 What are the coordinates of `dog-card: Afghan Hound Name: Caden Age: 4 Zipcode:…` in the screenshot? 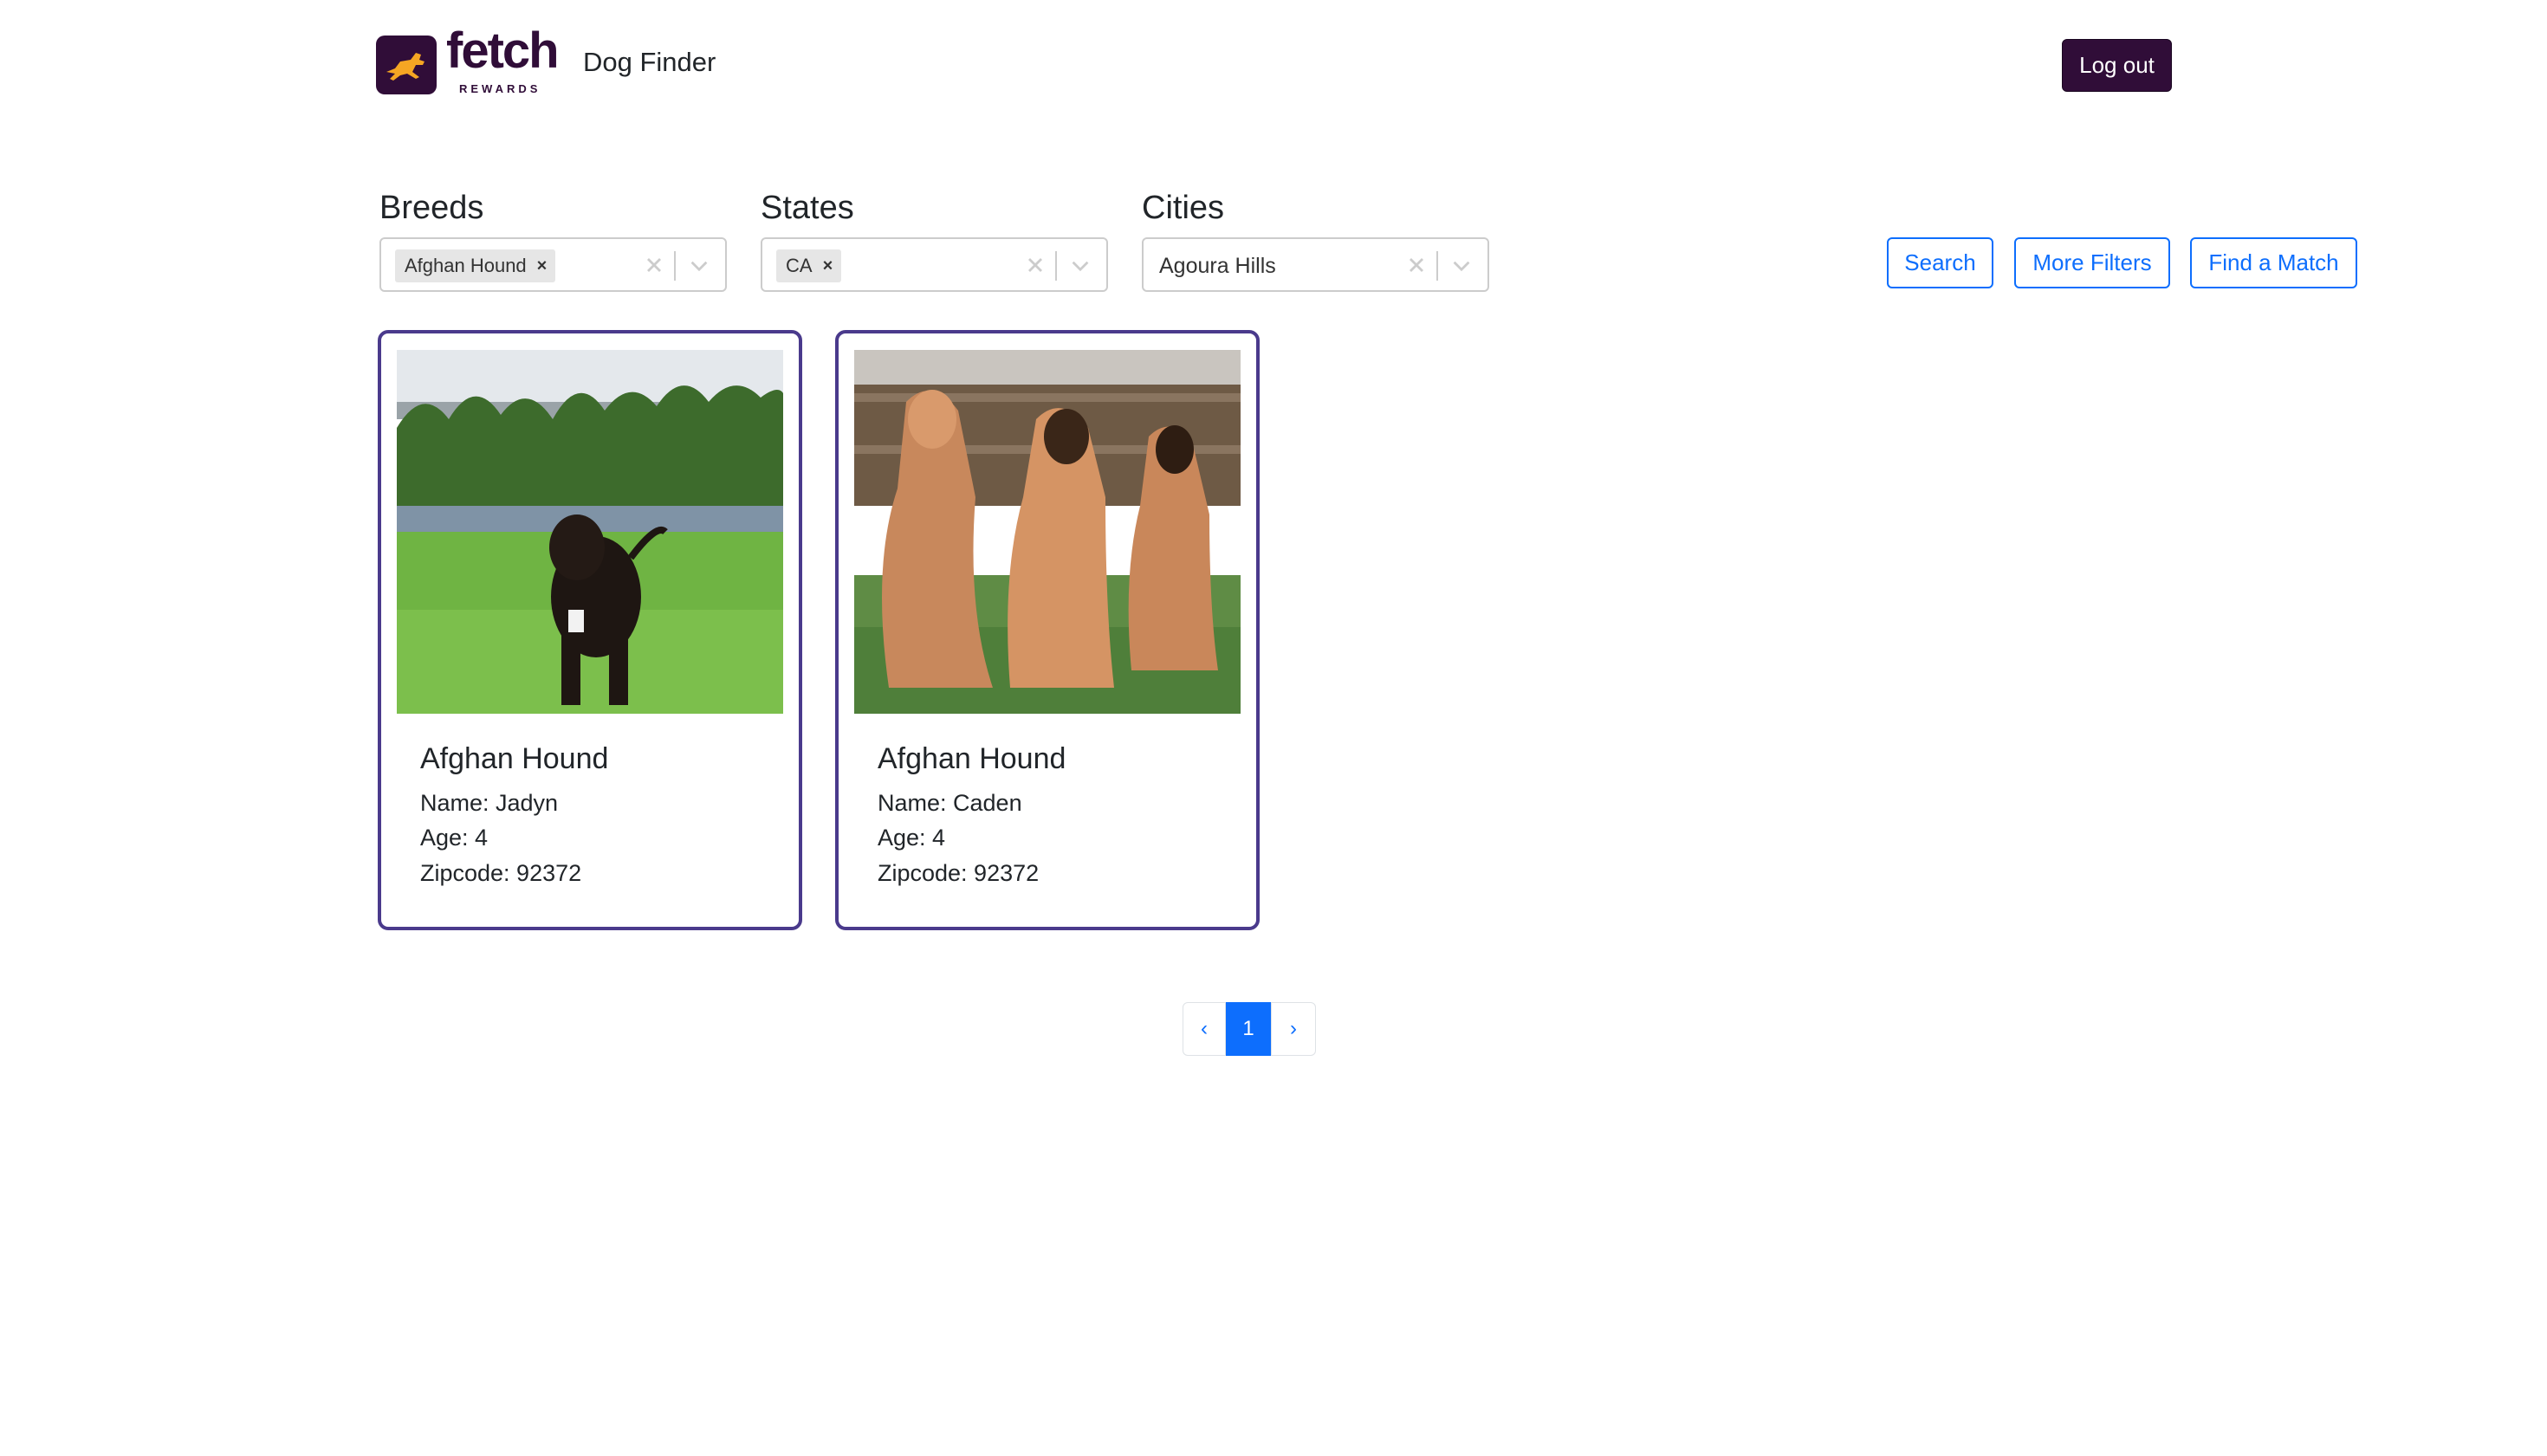 It's located at (1047, 630).